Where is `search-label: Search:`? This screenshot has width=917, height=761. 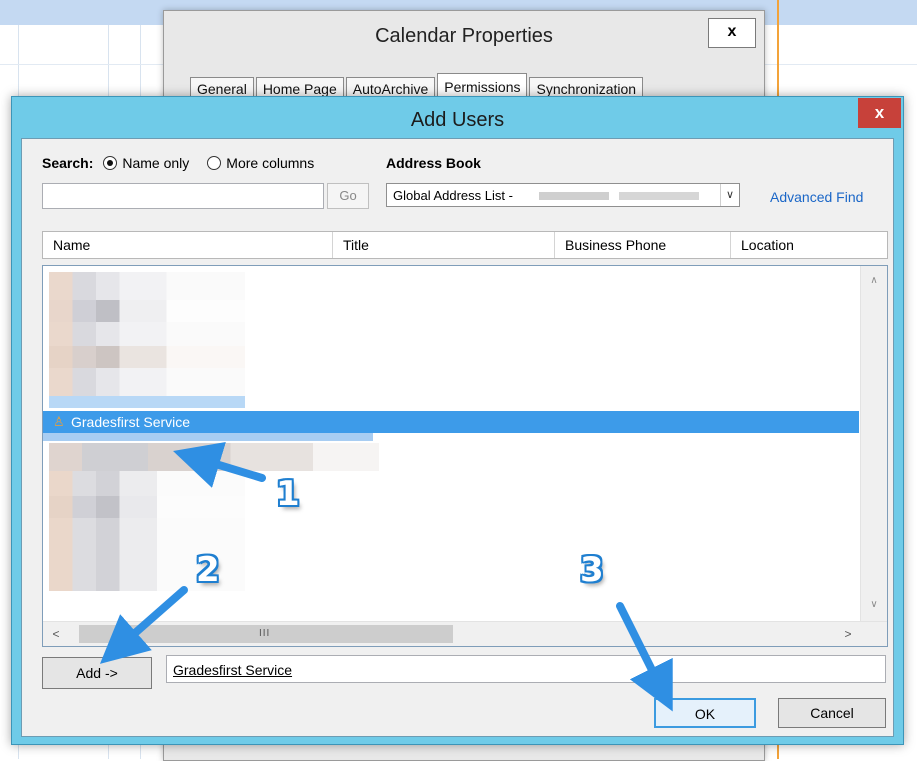 search-label: Search: is located at coordinates (68, 163).